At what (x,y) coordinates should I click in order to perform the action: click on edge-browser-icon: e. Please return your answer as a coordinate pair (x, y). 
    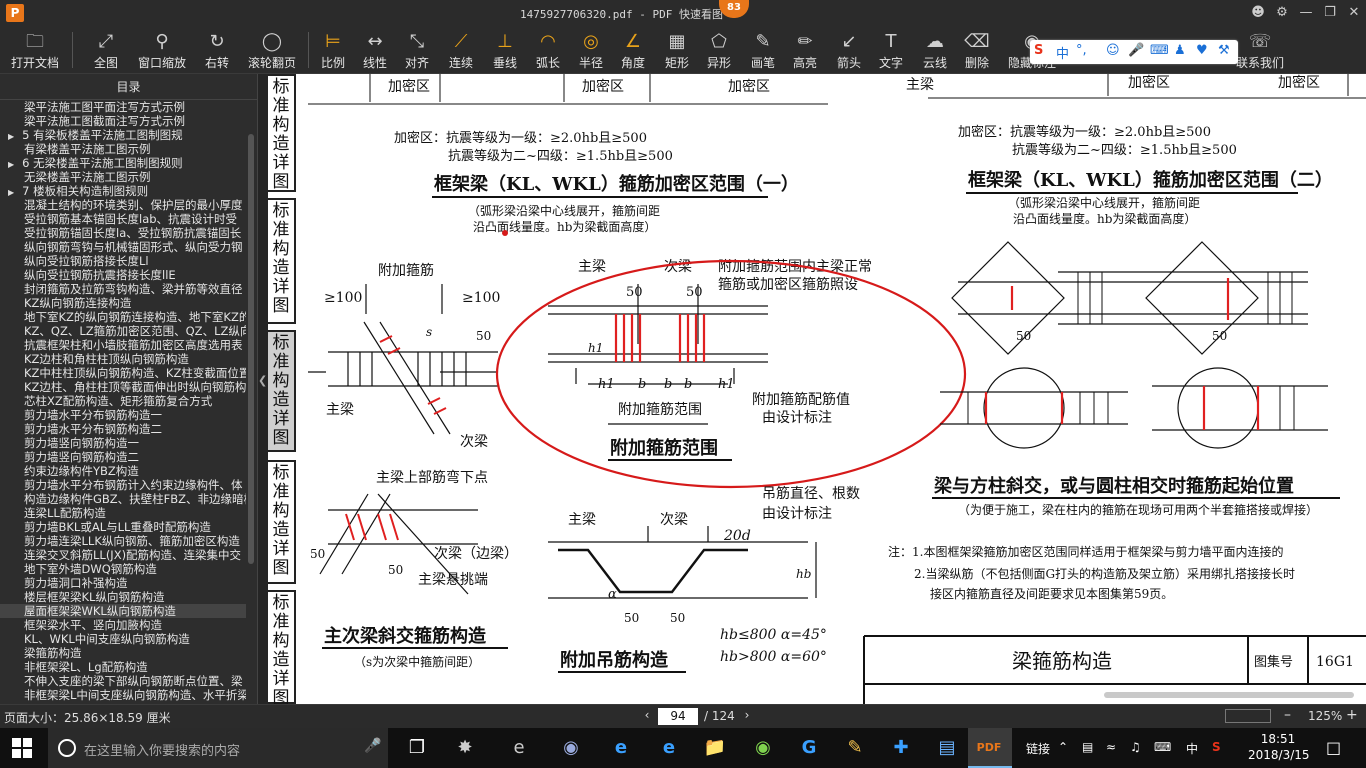
    Looking at the image, I should click on (621, 748).